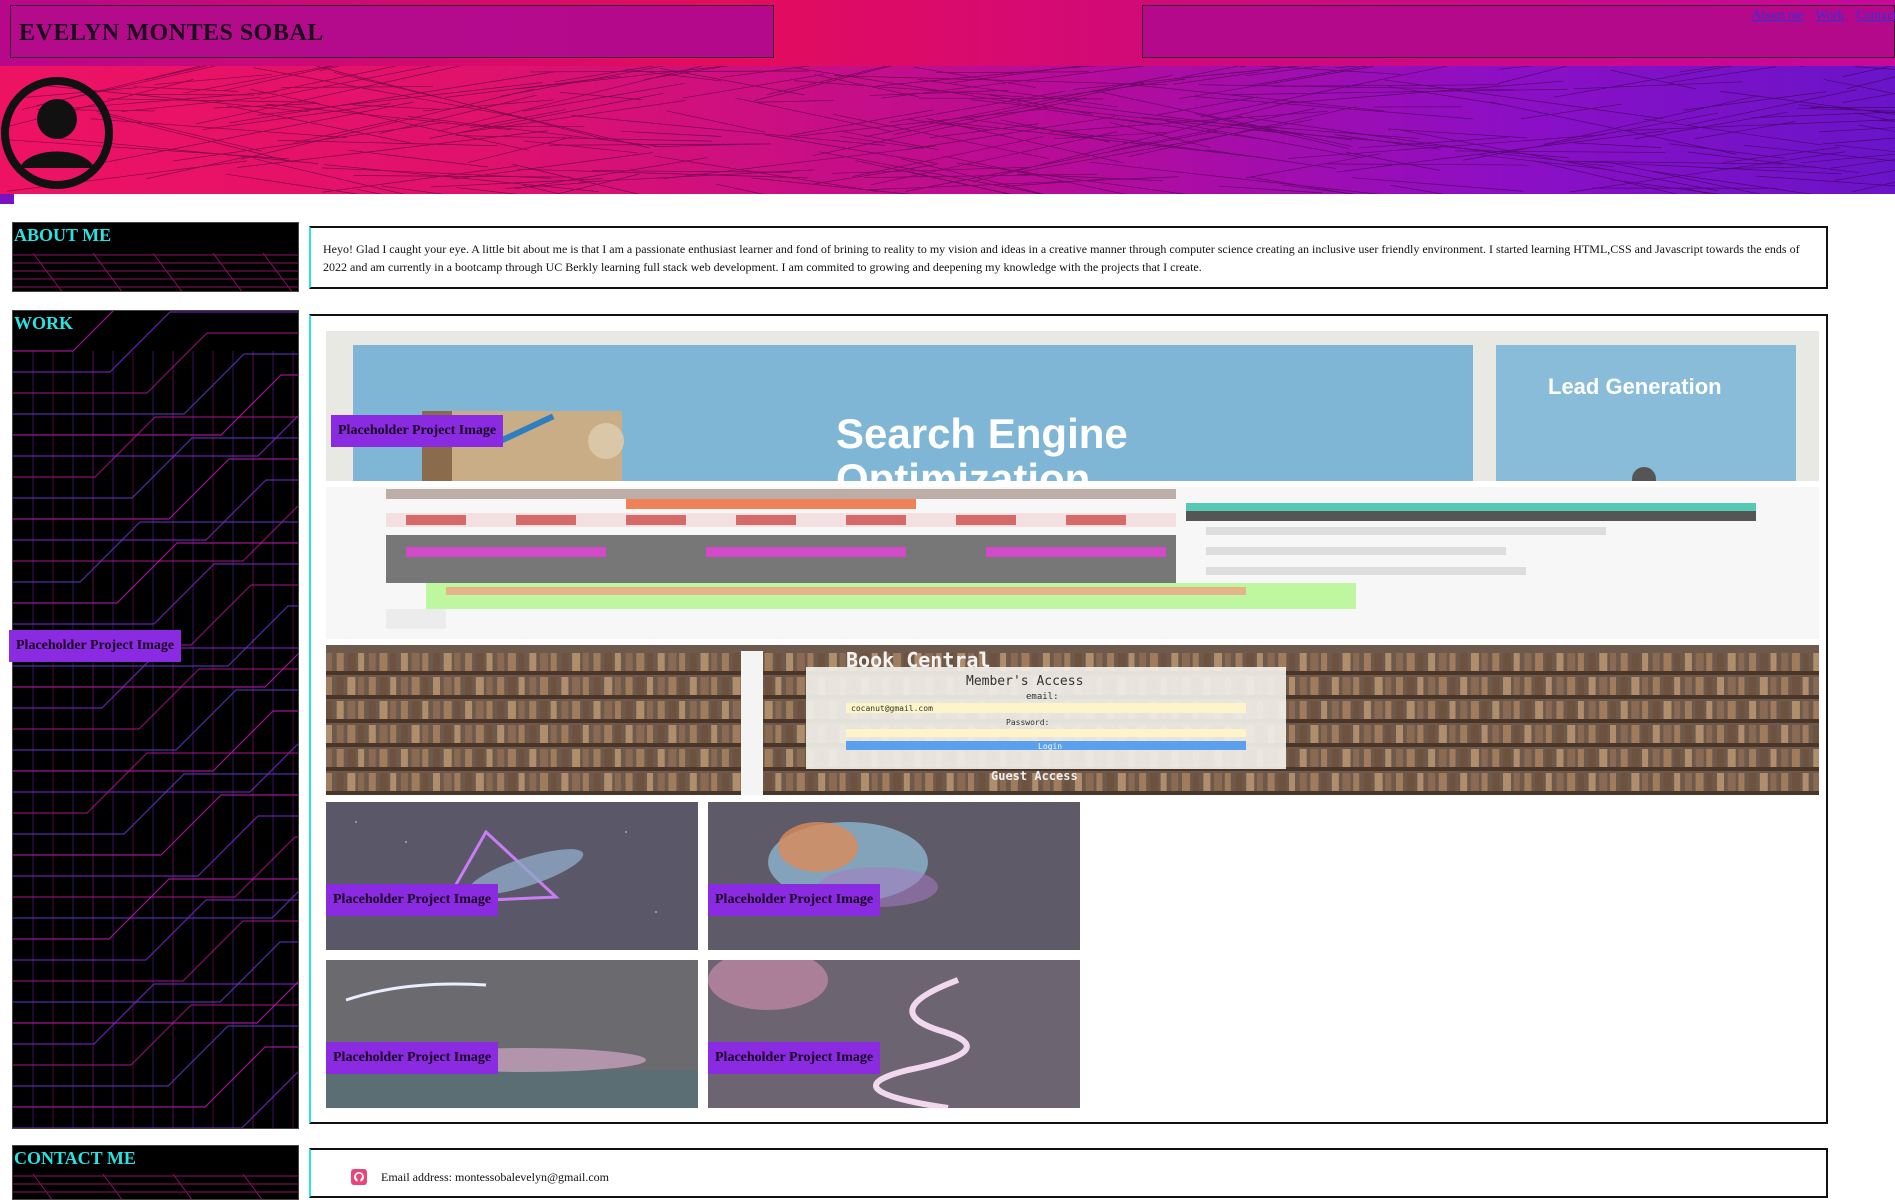 Image resolution: width=1895 pixels, height=1200 pixels. What do you see at coordinates (392, 31) in the screenshot?
I see `name-box: EVELYN MONTES SOBAL` at bounding box center [392, 31].